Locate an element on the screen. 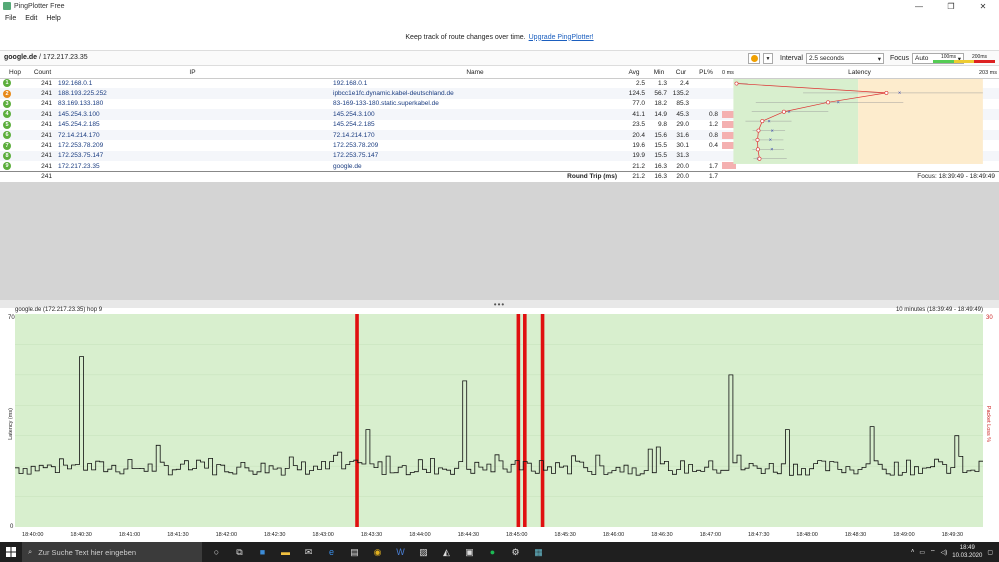 This screenshot has width=999, height=562. graph-y2-max: 30 is located at coordinates (989, 318).